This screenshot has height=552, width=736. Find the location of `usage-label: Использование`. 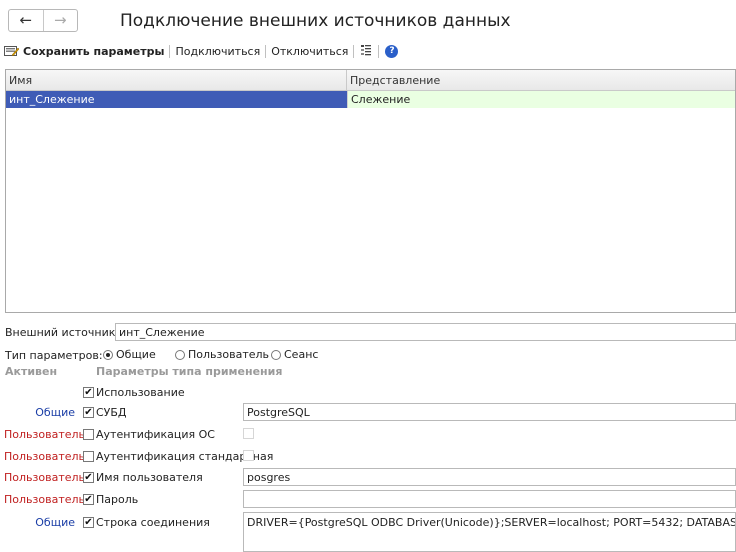

usage-label: Использование is located at coordinates (140, 392).